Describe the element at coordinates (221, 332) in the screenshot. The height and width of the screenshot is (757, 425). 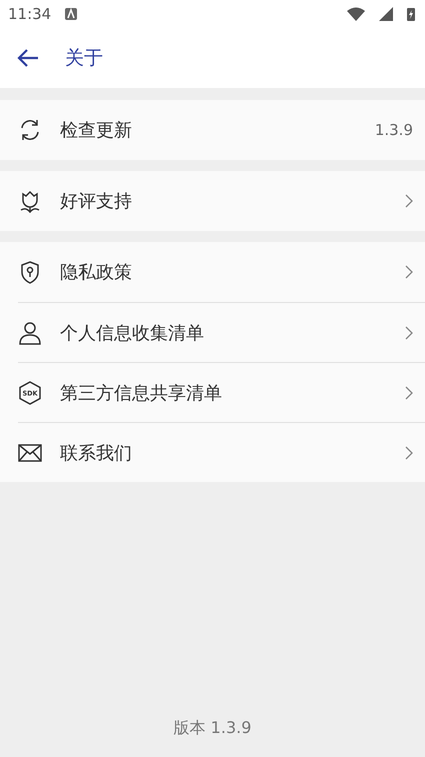
I see `settings-row: 个人信息收集清单` at that location.